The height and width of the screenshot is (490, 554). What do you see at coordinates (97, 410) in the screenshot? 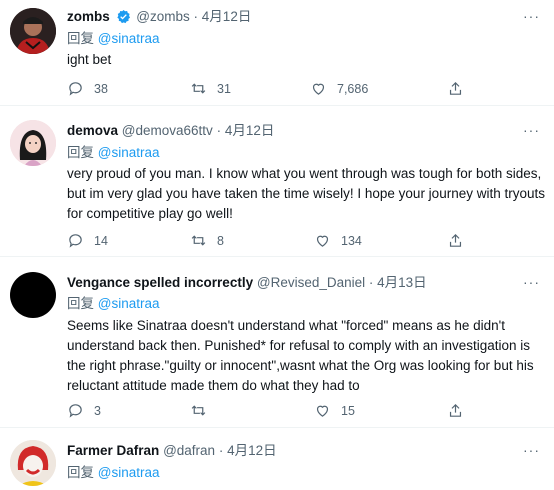
I see `reply-count: 3` at bounding box center [97, 410].